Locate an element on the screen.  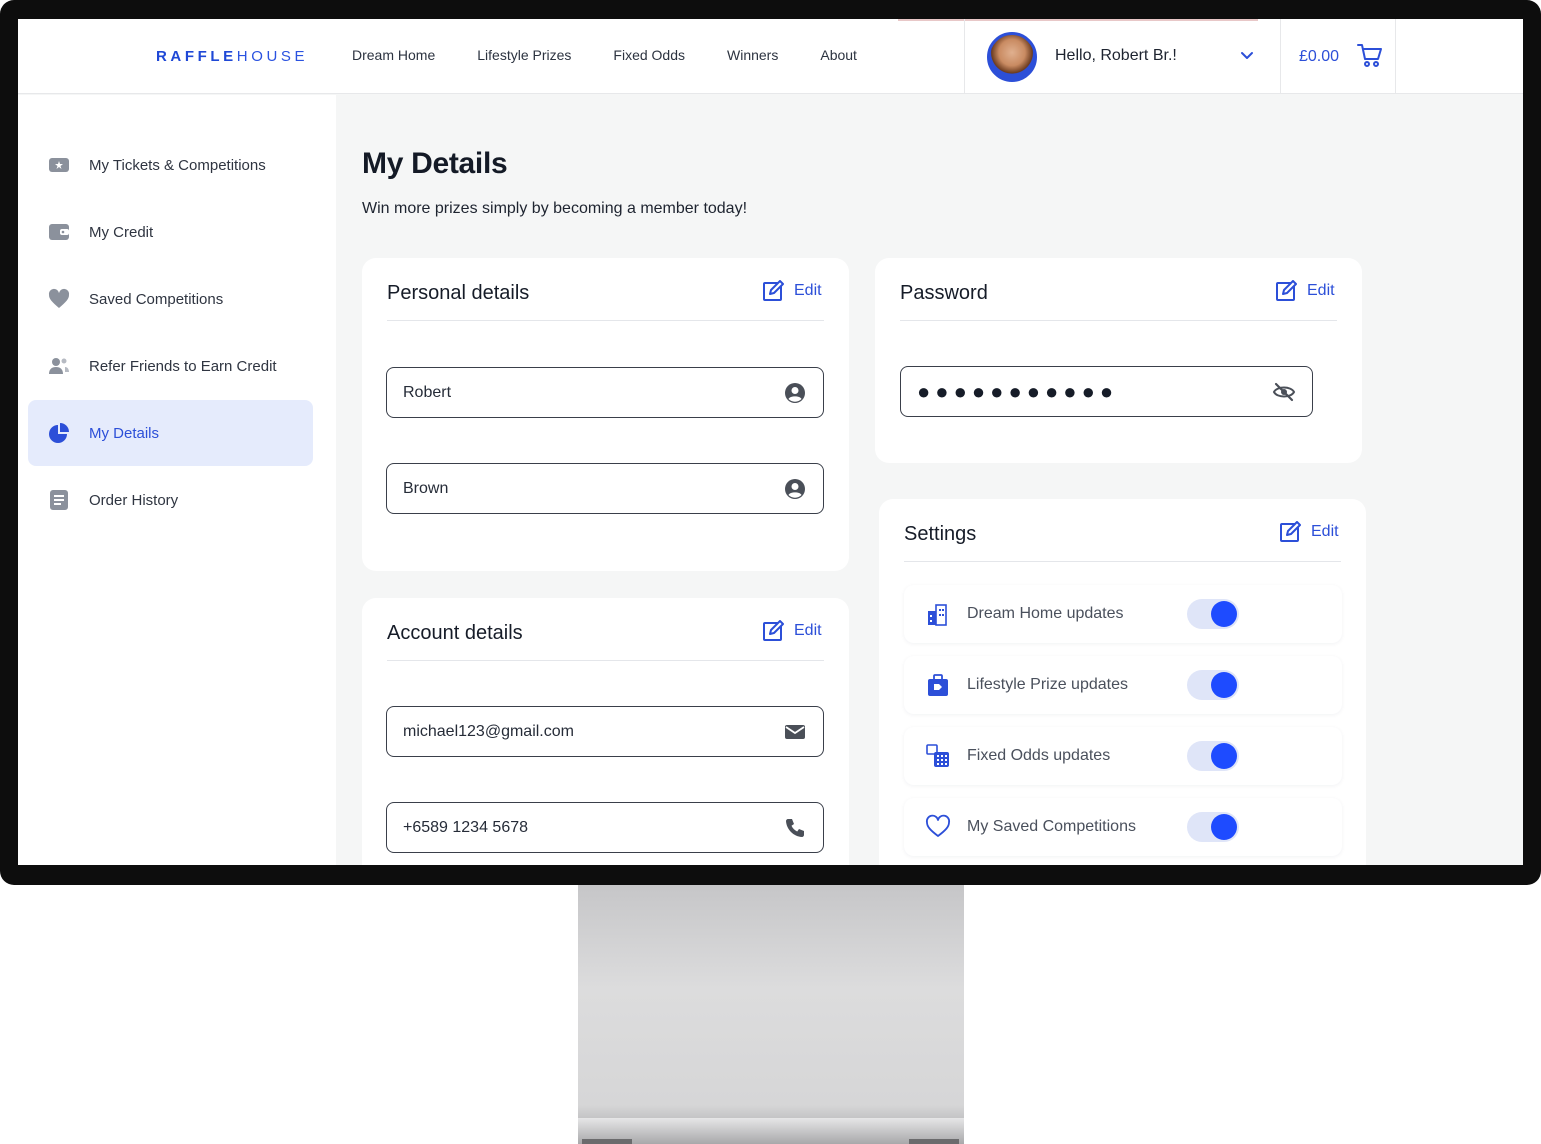
users-icon is located at coordinates (59, 366).